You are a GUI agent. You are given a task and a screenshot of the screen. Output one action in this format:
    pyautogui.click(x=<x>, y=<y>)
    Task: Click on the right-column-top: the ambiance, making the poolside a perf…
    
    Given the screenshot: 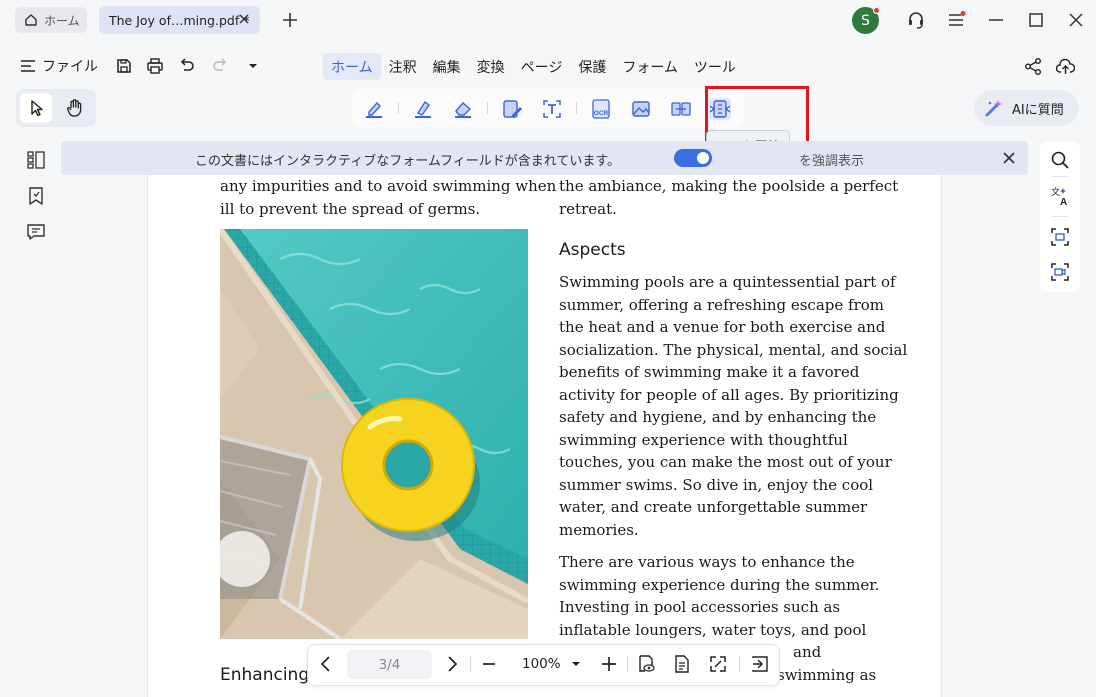 What is the action you would take?
    pyautogui.click(x=729, y=197)
    